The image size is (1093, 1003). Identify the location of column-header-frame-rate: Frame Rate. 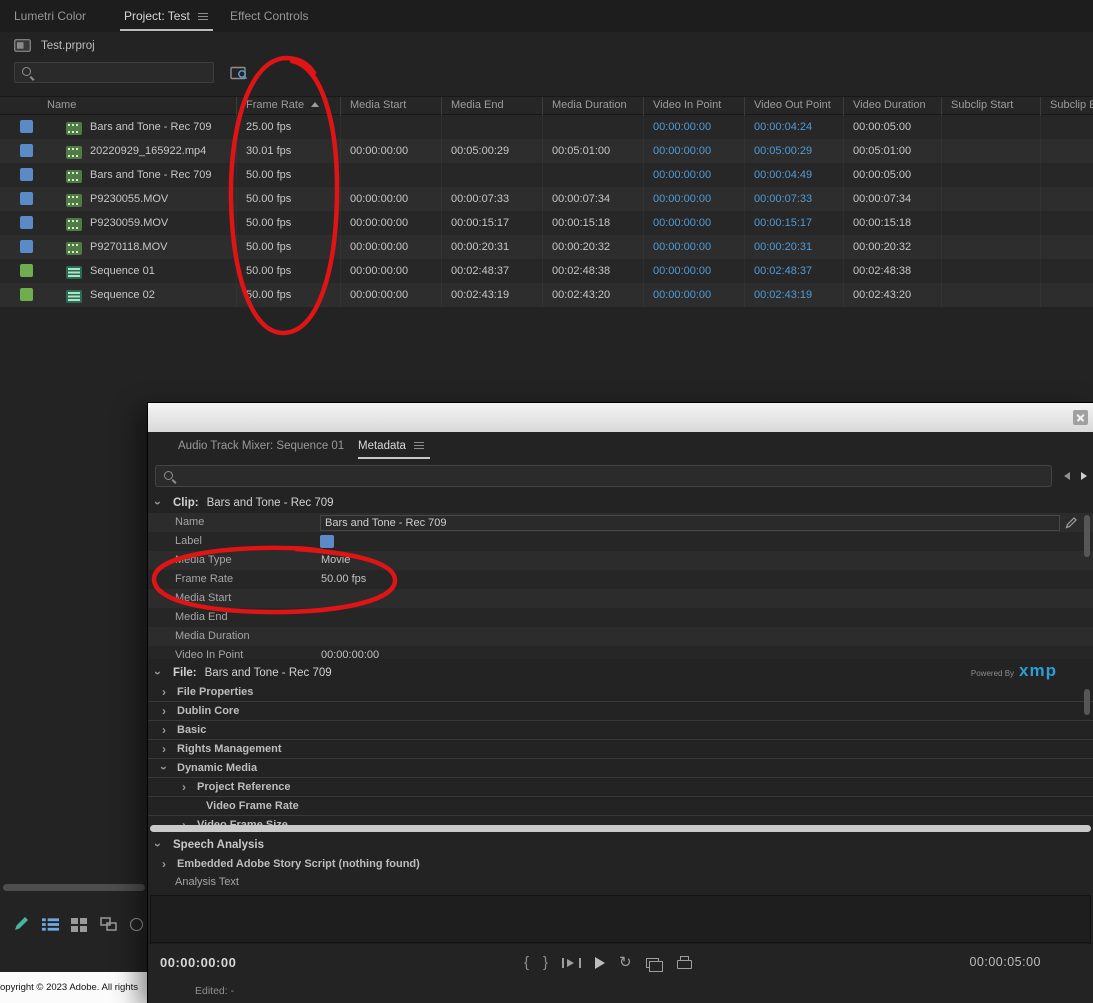
(288, 106).